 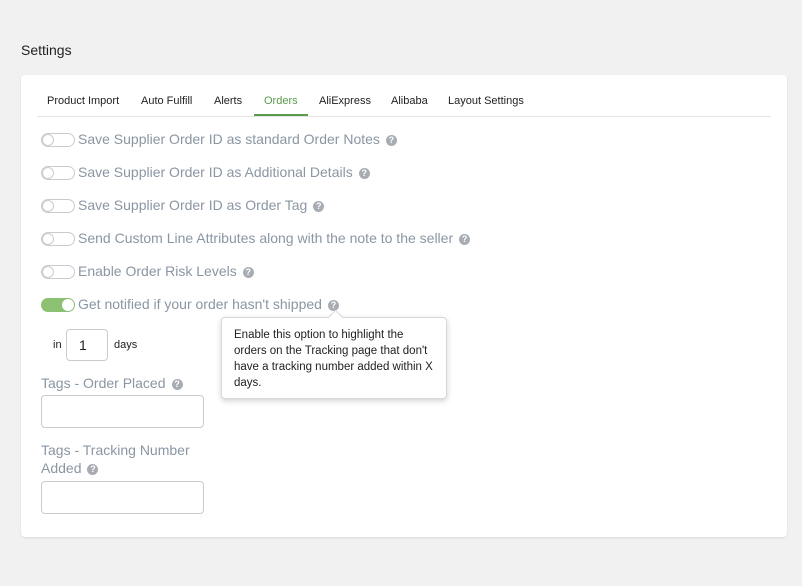 What do you see at coordinates (122, 411) in the screenshot?
I see `order-placed-tags-input` at bounding box center [122, 411].